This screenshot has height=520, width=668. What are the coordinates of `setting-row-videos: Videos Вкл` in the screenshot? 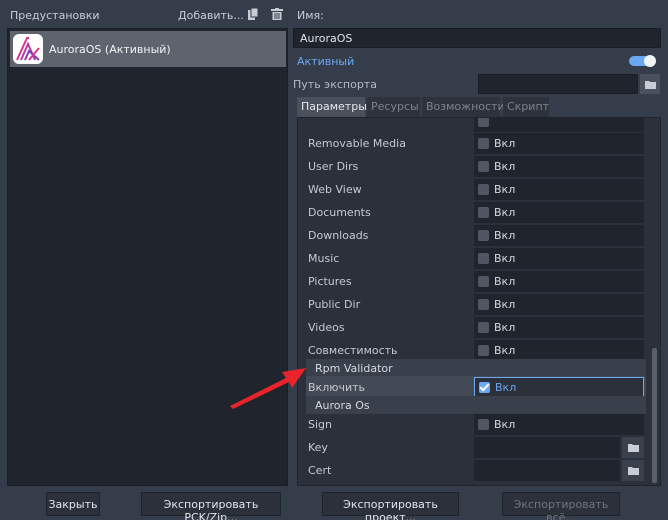 It's located at (476, 327).